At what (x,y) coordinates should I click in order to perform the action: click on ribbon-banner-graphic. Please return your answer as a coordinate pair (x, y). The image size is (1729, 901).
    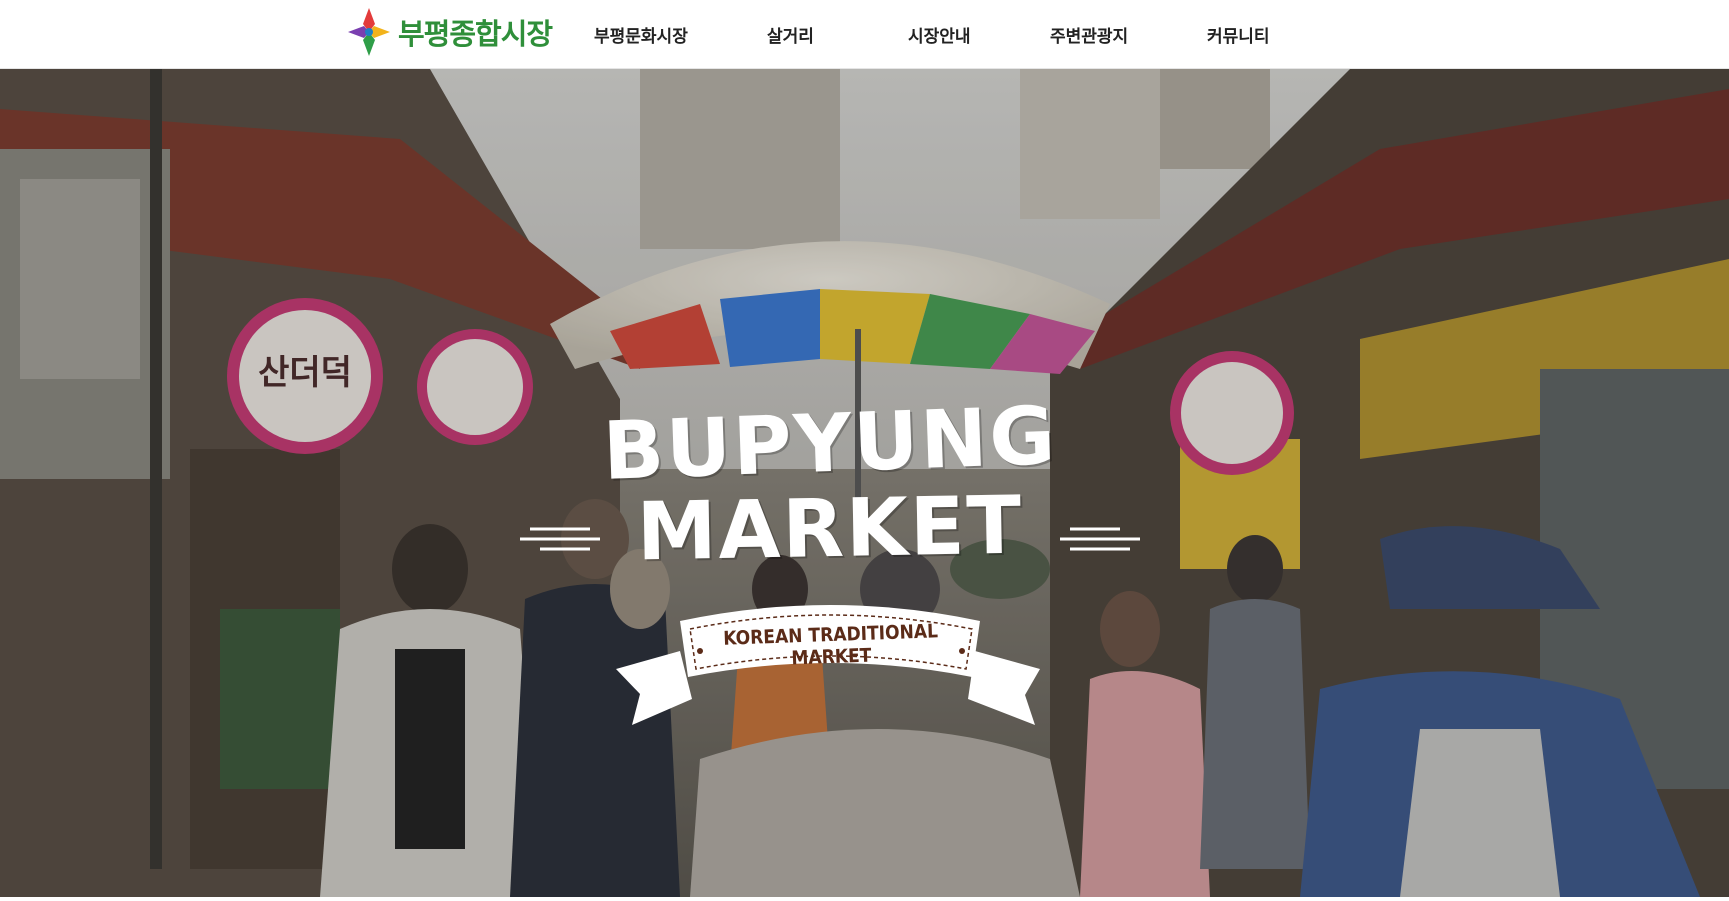
    Looking at the image, I should click on (830, 626).